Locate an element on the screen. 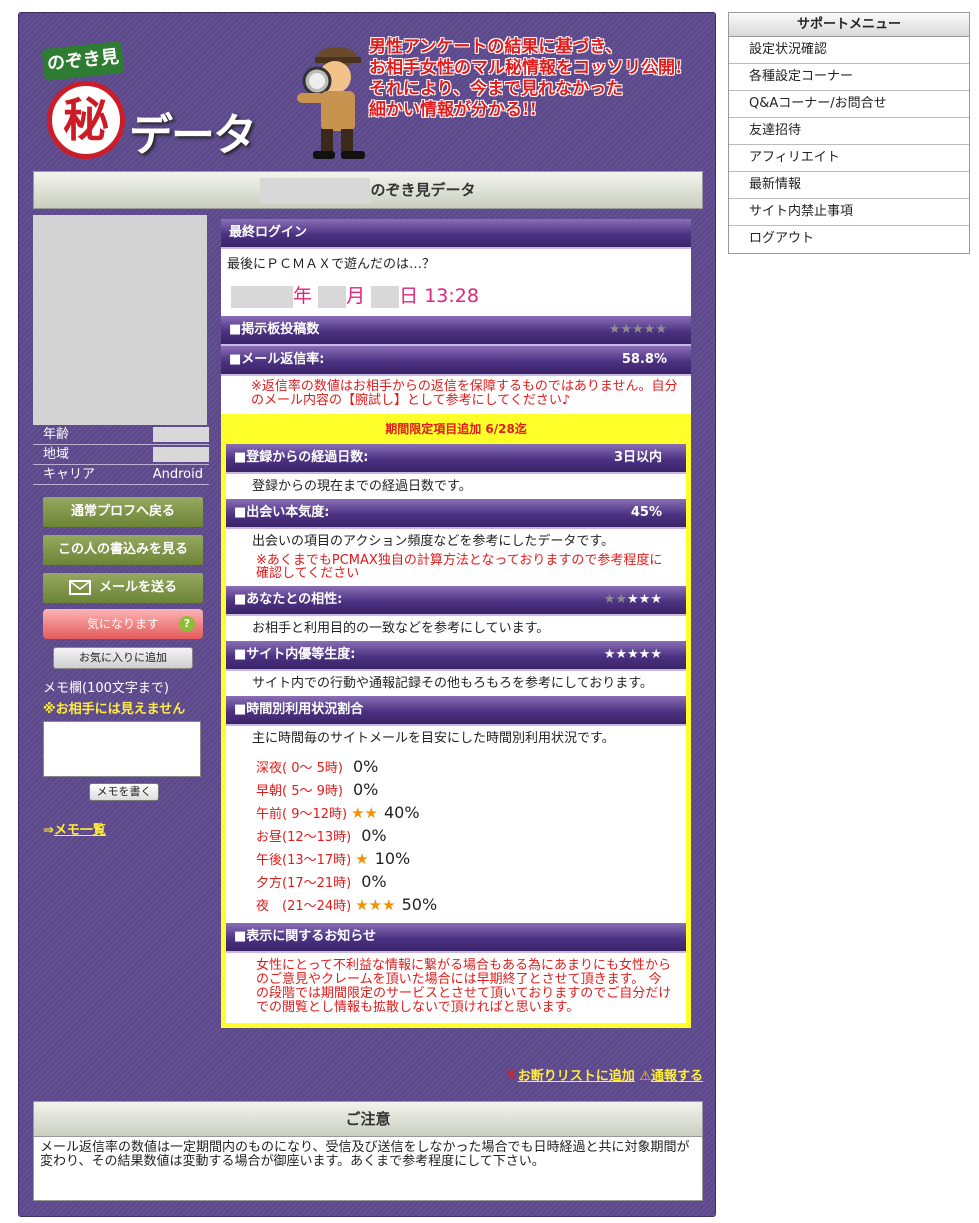  memo-label: メモ欄(100文字まで) is located at coordinates (106, 688).